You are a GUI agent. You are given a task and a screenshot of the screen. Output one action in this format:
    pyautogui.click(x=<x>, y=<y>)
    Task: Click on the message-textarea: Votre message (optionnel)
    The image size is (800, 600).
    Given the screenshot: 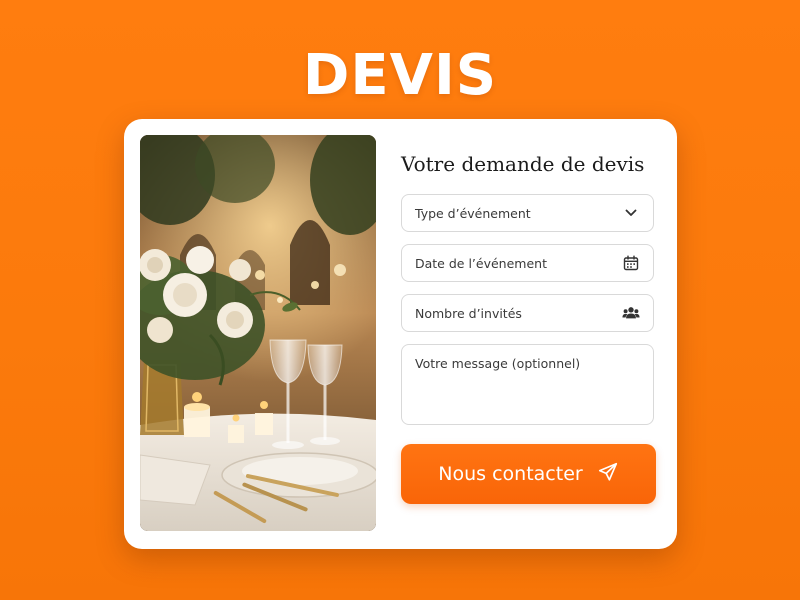 What is the action you would take?
    pyautogui.click(x=527, y=384)
    